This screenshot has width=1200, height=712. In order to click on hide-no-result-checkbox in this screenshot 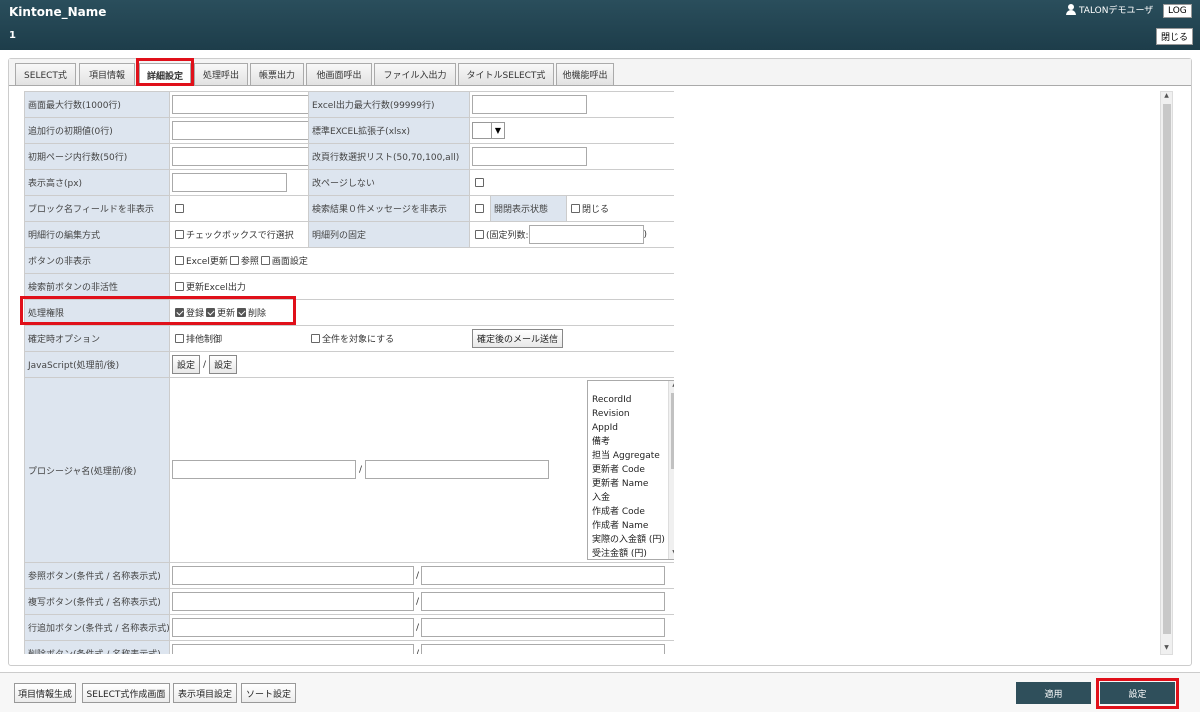, I will do `click(479, 208)`.